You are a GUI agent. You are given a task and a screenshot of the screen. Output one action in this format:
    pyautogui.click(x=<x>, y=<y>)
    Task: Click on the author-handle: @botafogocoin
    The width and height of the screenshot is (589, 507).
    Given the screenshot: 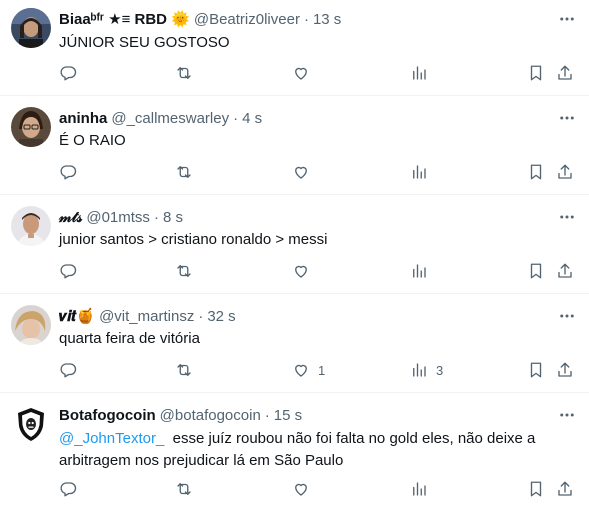 What is the action you would take?
    pyautogui.click(x=210, y=415)
    